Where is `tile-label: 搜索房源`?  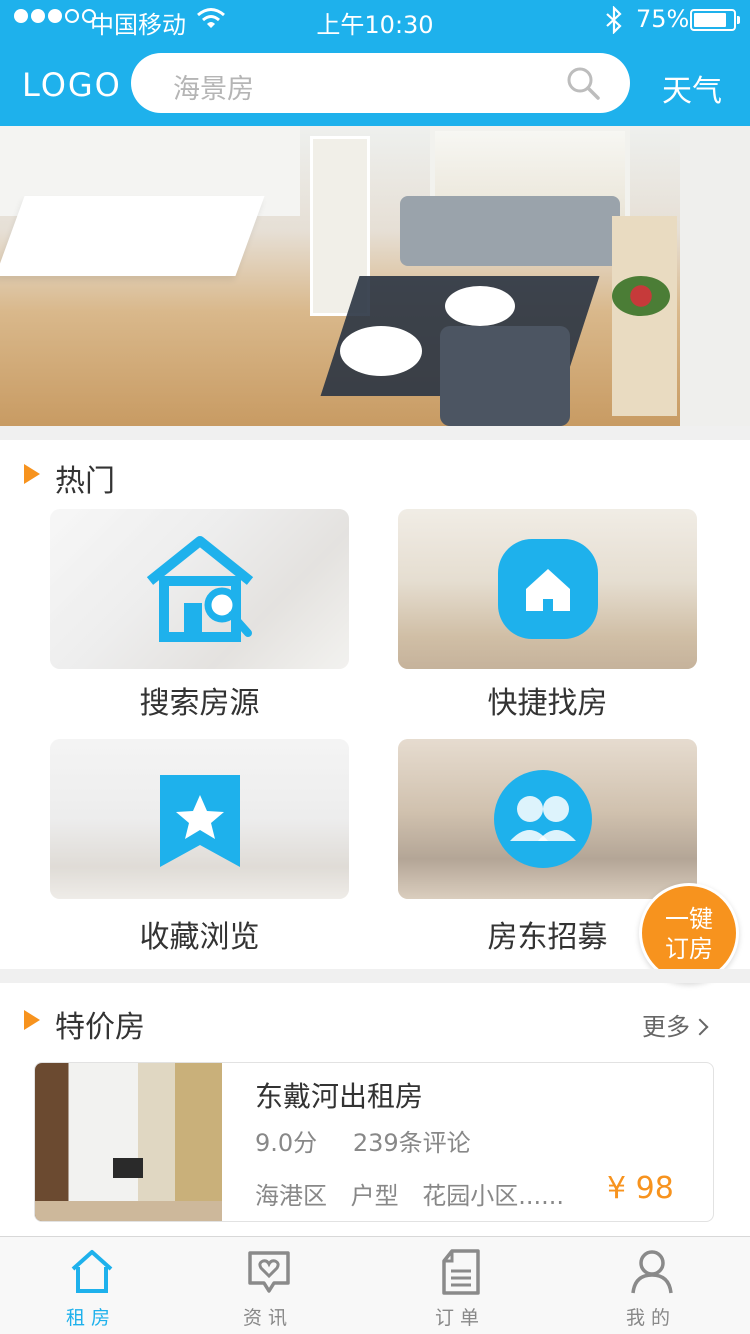
tile-label: 搜索房源 is located at coordinates (199, 700).